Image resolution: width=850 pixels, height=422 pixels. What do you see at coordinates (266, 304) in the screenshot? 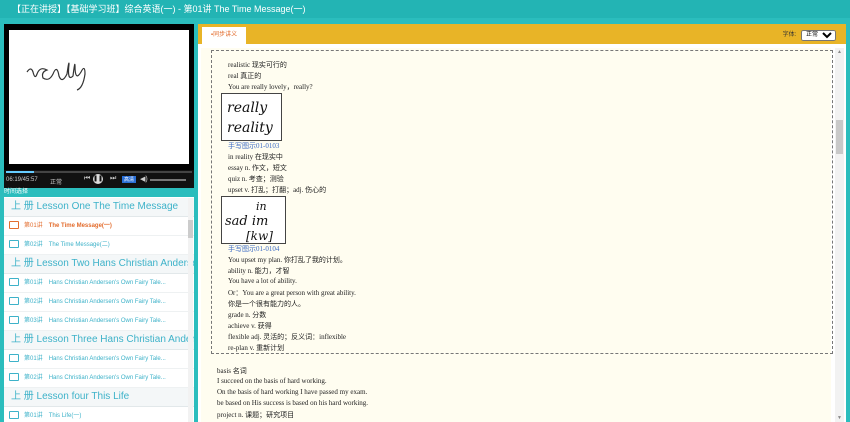
I see `note-line: 你是一个很有能力的人。` at bounding box center [266, 304].